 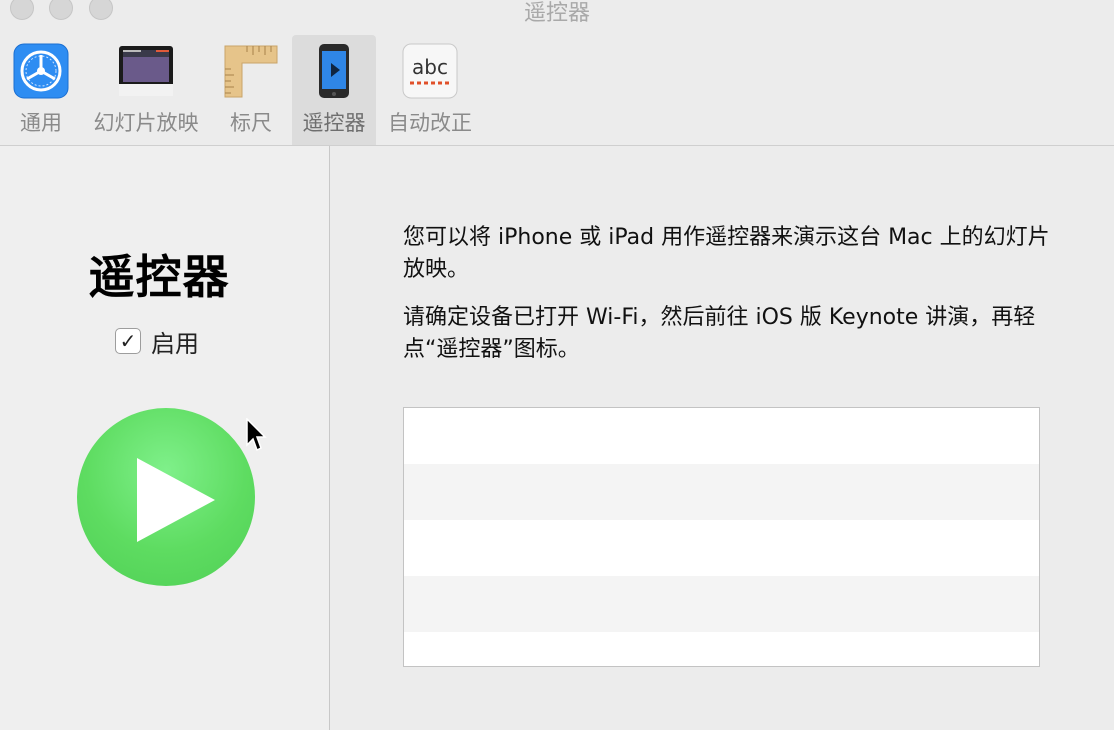 What do you see at coordinates (430, 67) in the screenshot?
I see `svg-text: abc` at bounding box center [430, 67].